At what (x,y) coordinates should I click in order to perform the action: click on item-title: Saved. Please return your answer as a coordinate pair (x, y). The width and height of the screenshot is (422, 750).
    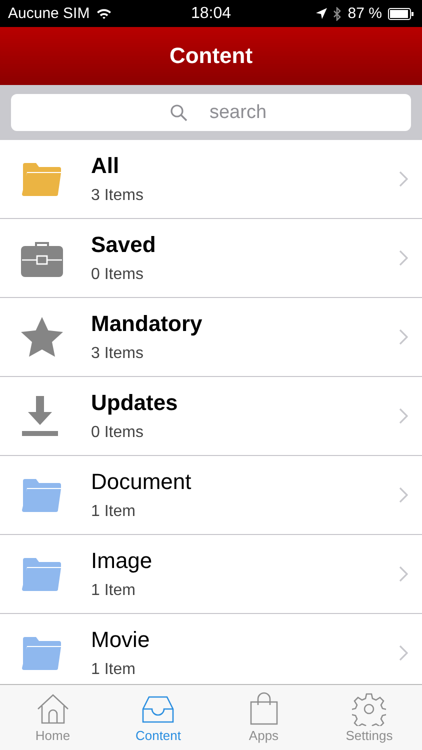
    Looking at the image, I should click on (124, 245).